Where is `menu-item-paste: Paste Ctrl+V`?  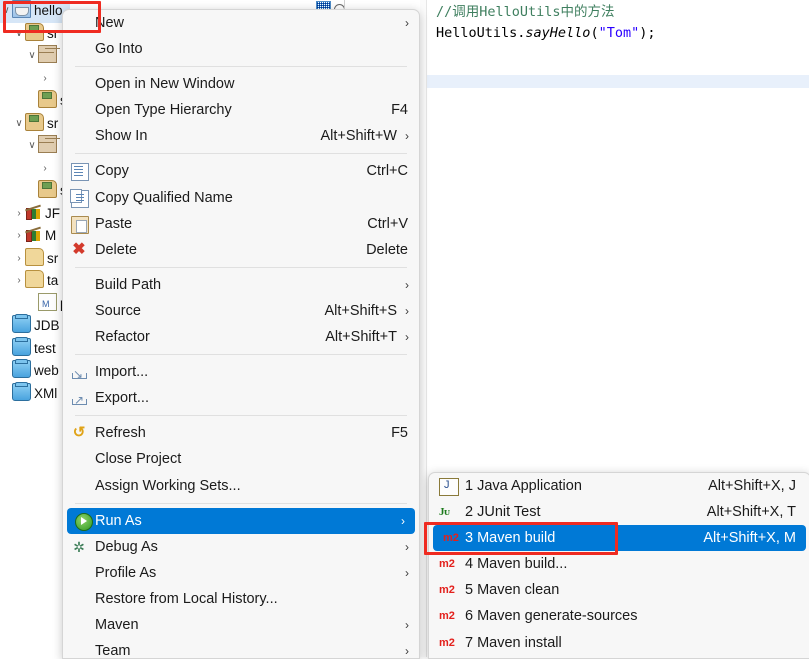 menu-item-paste: Paste Ctrl+V is located at coordinates (241, 224).